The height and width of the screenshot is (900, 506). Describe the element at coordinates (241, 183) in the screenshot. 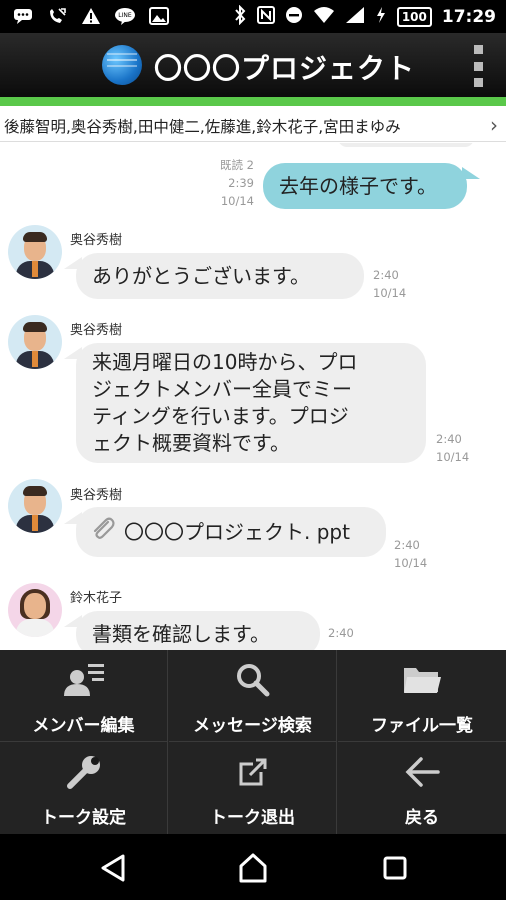

I see `message-time: 2:39` at that location.